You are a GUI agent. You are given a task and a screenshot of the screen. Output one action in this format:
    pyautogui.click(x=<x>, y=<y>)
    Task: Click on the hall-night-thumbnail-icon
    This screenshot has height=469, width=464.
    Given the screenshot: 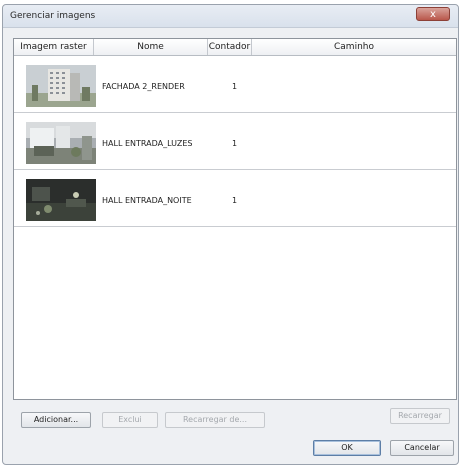 What is the action you would take?
    pyautogui.click(x=61, y=200)
    